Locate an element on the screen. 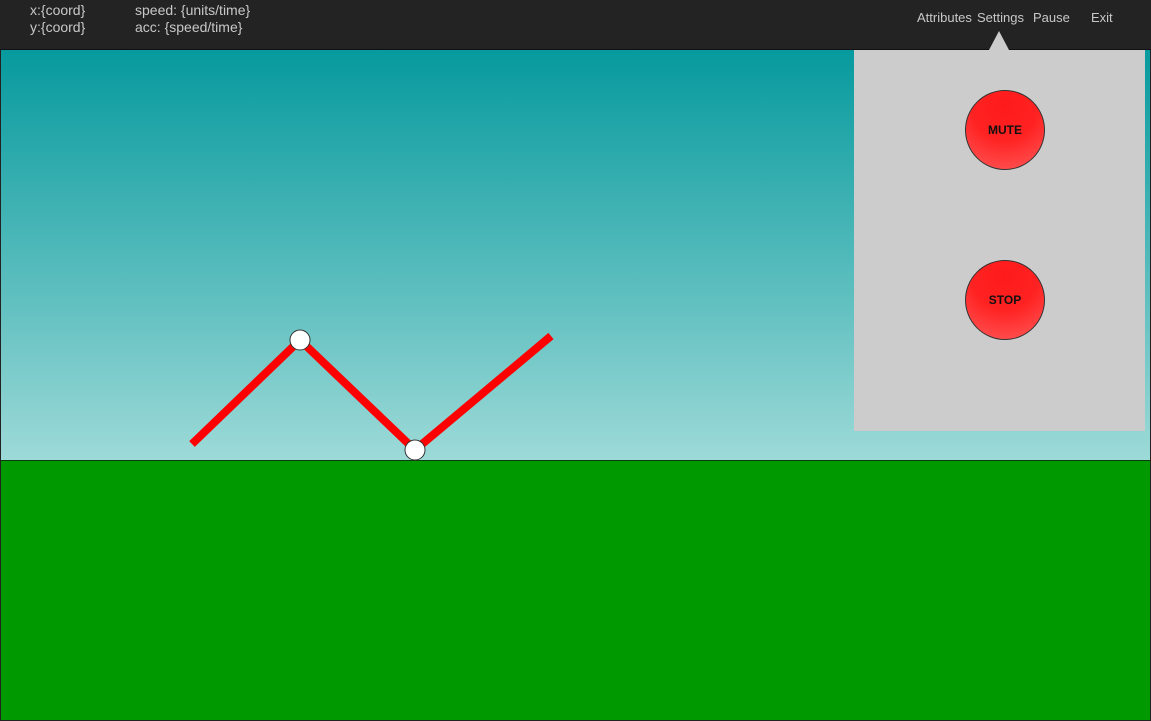 The width and height of the screenshot is (1151, 721). menu-pause: Pause is located at coordinates (1051, 17).